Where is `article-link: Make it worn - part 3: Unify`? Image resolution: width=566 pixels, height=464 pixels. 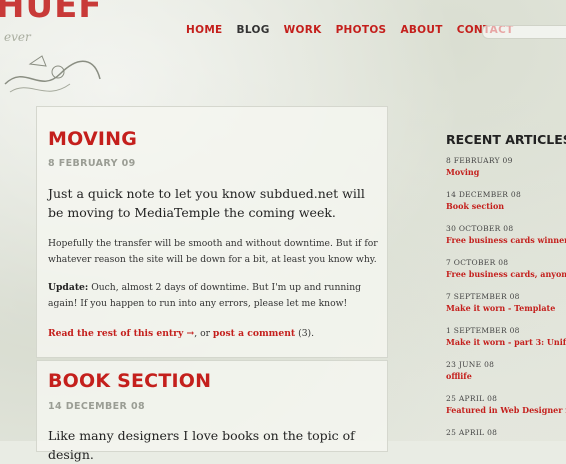 article-link: Make it worn - part 3: Unify is located at coordinates (506, 342).